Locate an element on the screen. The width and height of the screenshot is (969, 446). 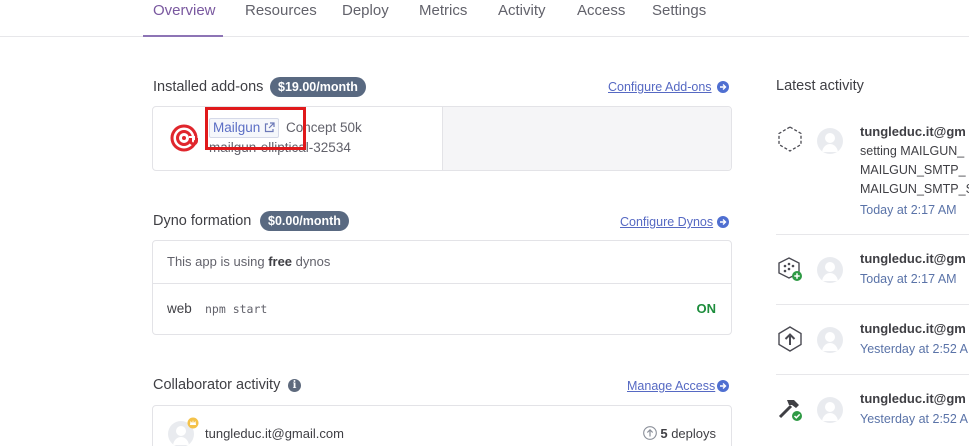
collaborator-deploys: 5 deploys is located at coordinates (679, 433).